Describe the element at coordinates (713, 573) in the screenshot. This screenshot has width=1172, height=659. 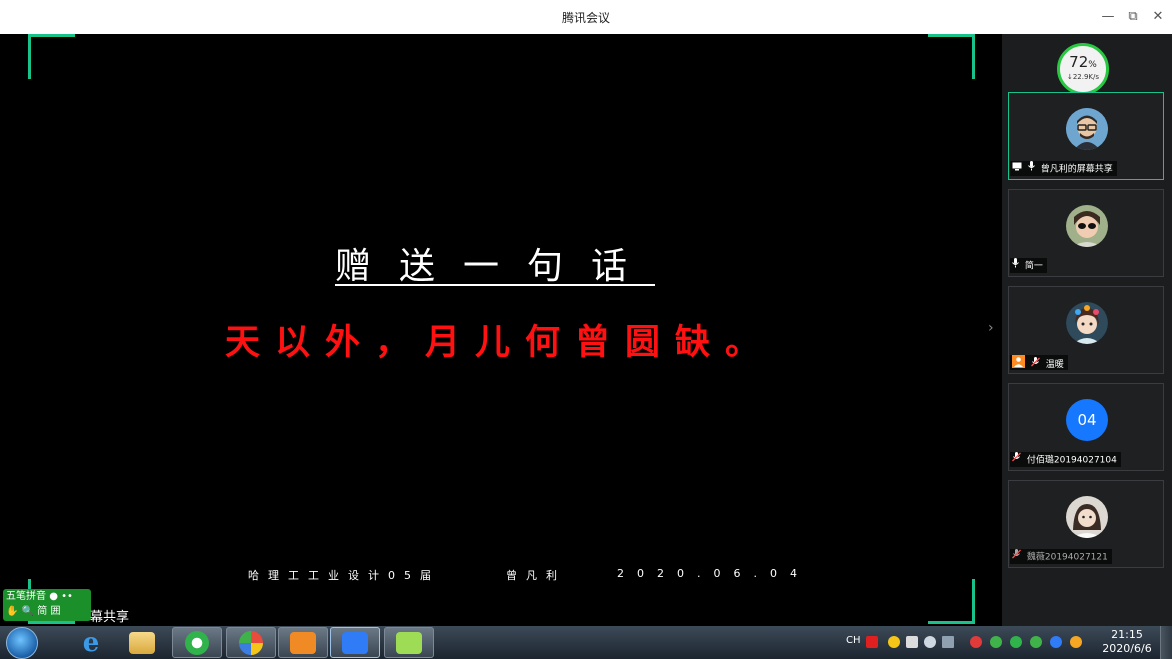
I see `slide-footer-date: 2020.06.04` at that location.